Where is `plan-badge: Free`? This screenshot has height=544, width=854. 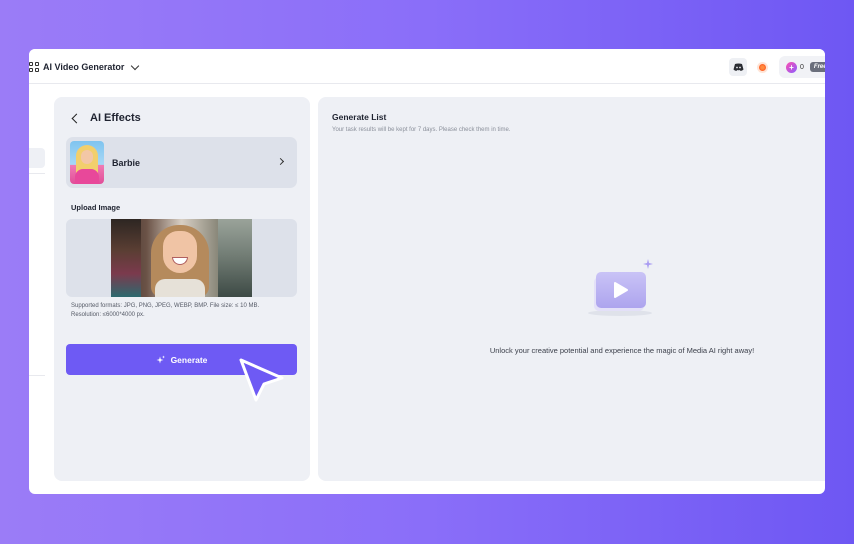 plan-badge: Free is located at coordinates (817, 67).